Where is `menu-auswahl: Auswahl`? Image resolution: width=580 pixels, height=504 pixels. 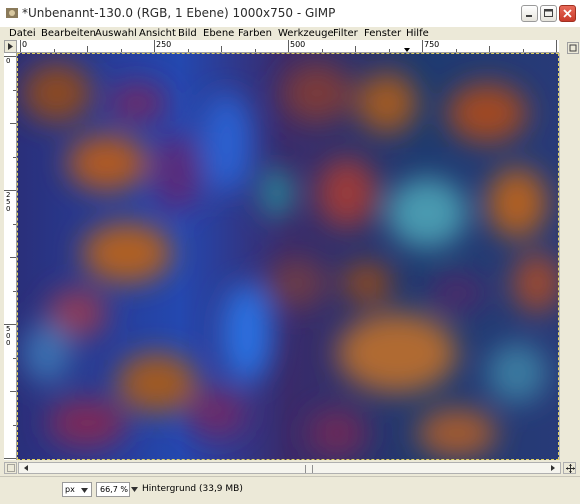 menu-auswahl: Auswahl is located at coordinates (116, 33).